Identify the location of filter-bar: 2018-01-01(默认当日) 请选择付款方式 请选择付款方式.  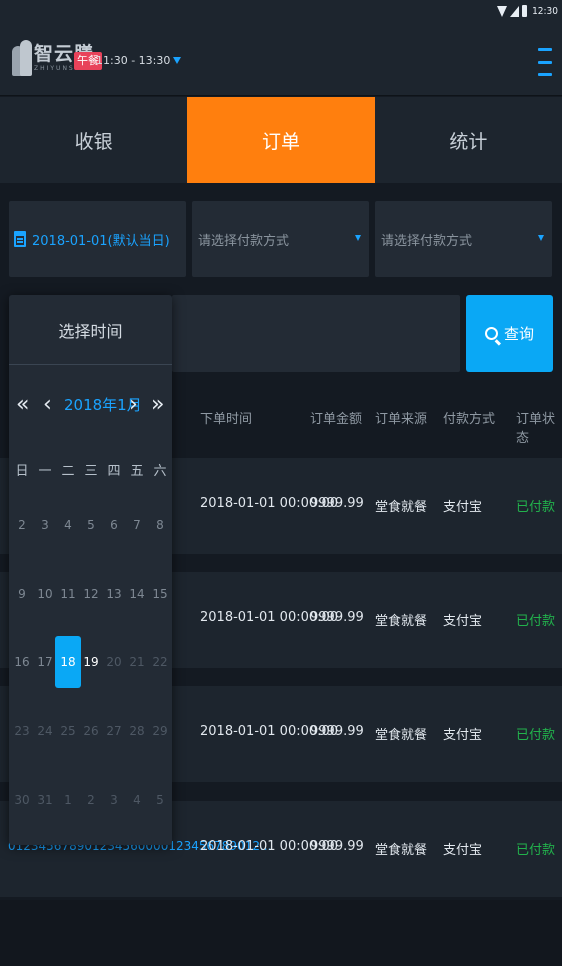
(281, 239).